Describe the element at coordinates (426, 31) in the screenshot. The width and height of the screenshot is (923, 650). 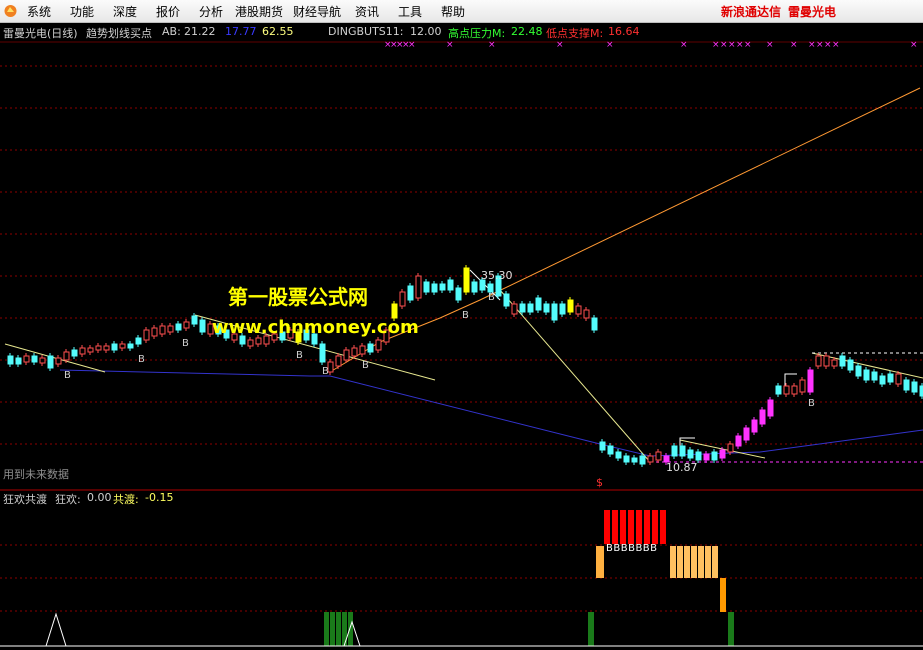
I see `dingbuts-value: 12.00` at that location.